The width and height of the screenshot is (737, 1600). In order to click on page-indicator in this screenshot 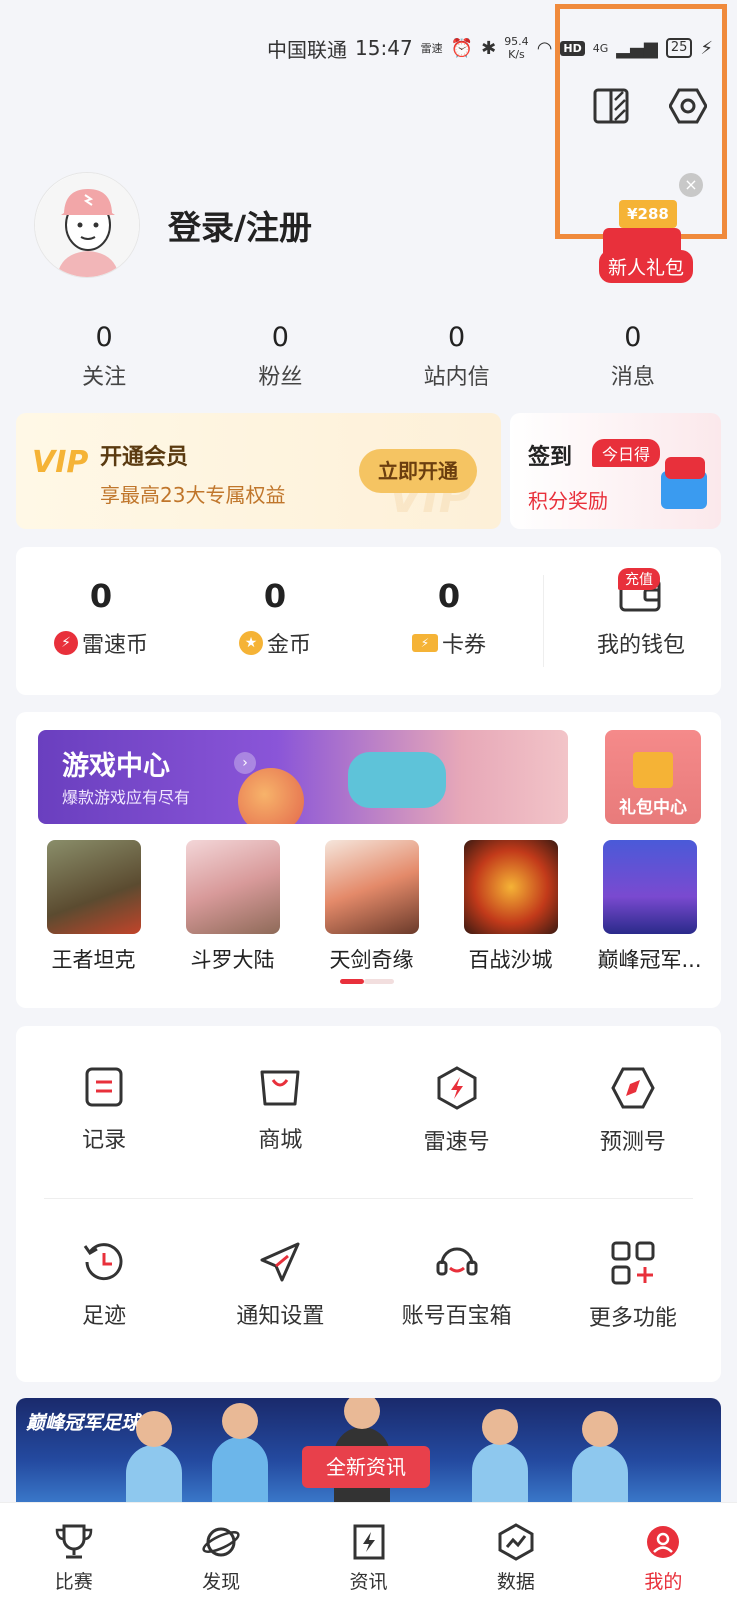, I will do `click(367, 981)`.